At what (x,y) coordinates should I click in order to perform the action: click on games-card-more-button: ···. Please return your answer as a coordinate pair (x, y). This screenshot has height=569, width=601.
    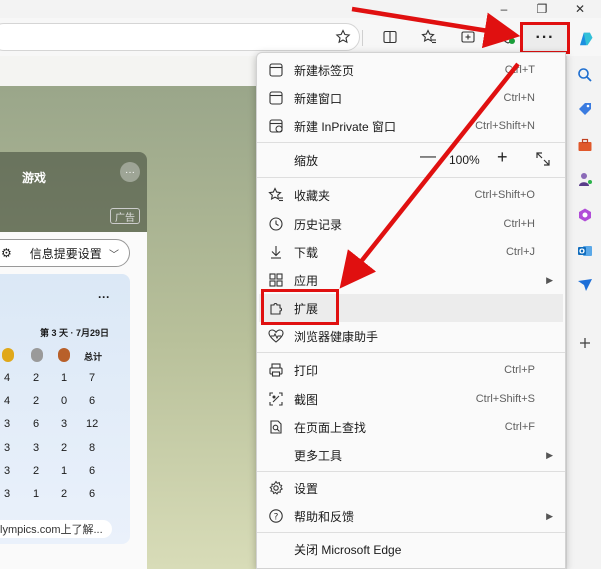
    Looking at the image, I should click on (130, 172).